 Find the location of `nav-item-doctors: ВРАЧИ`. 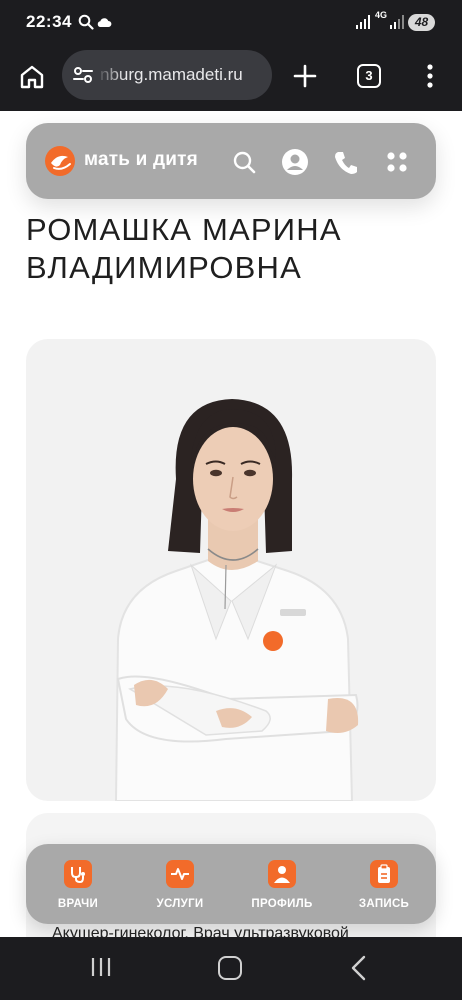

nav-item-doctors: ВРАЧИ is located at coordinates (78, 884).